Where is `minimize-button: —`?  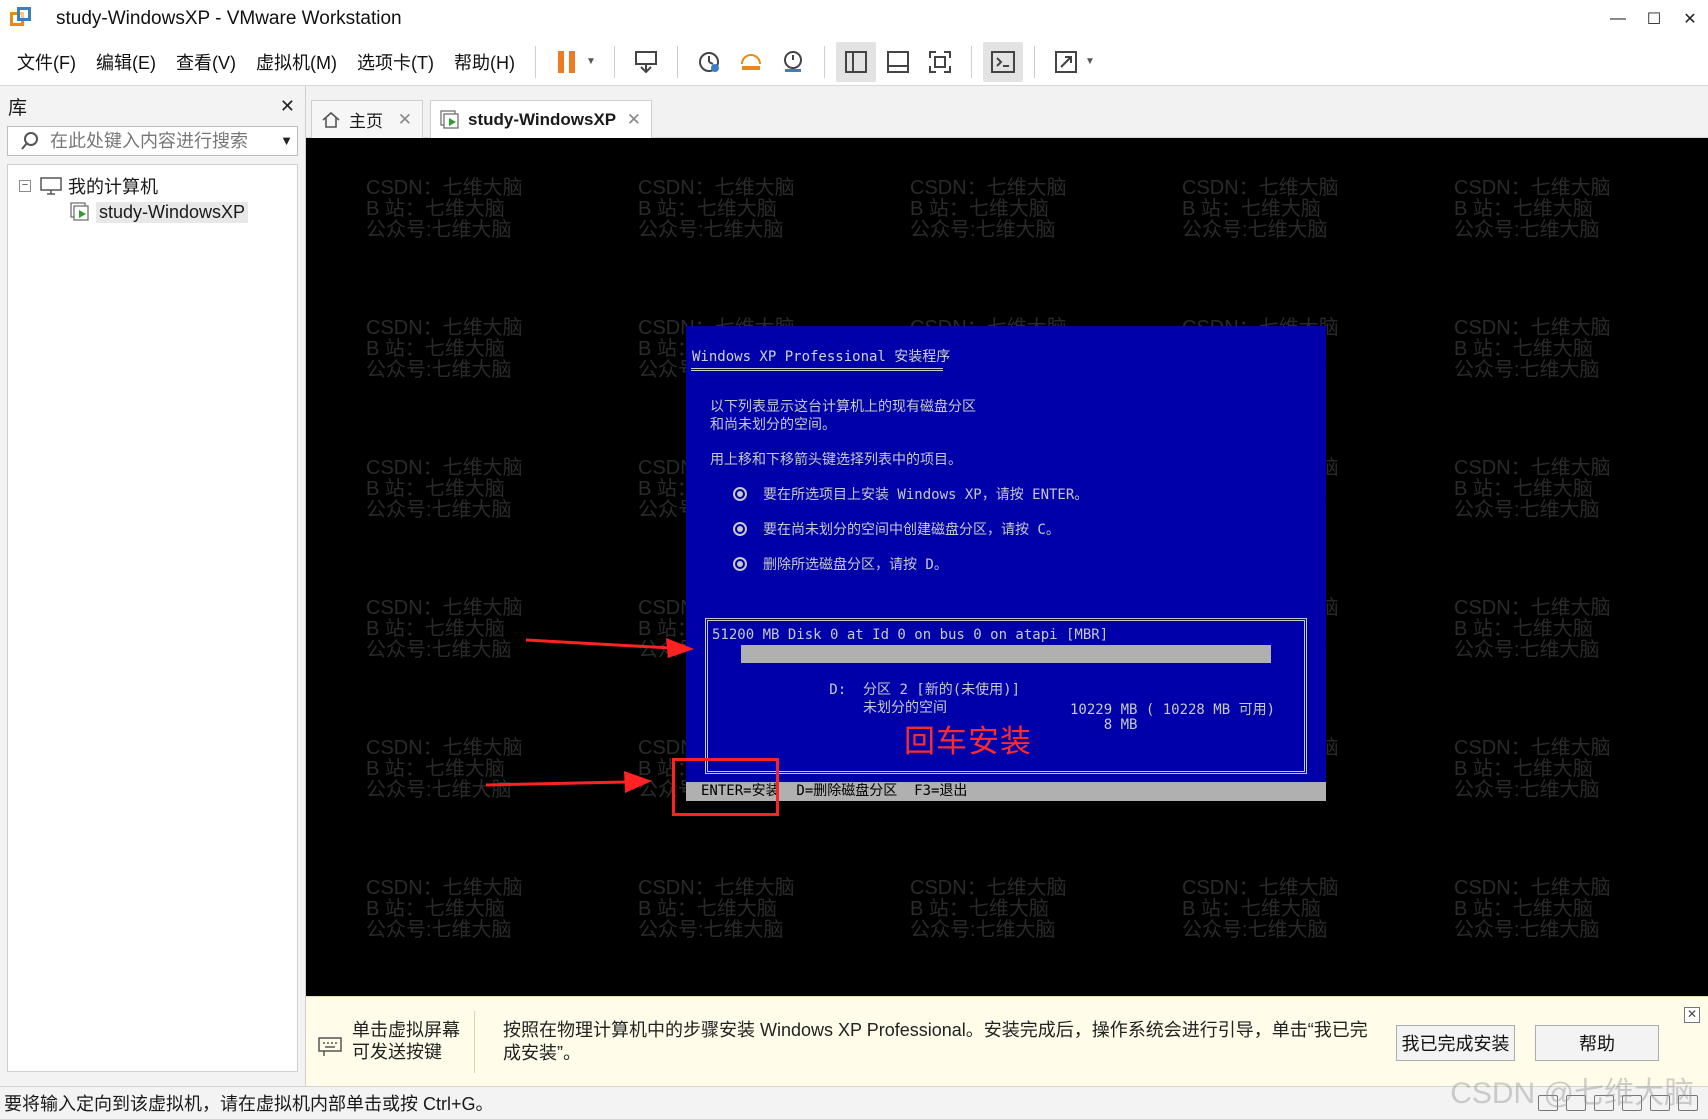
minimize-button: — is located at coordinates (1618, 19).